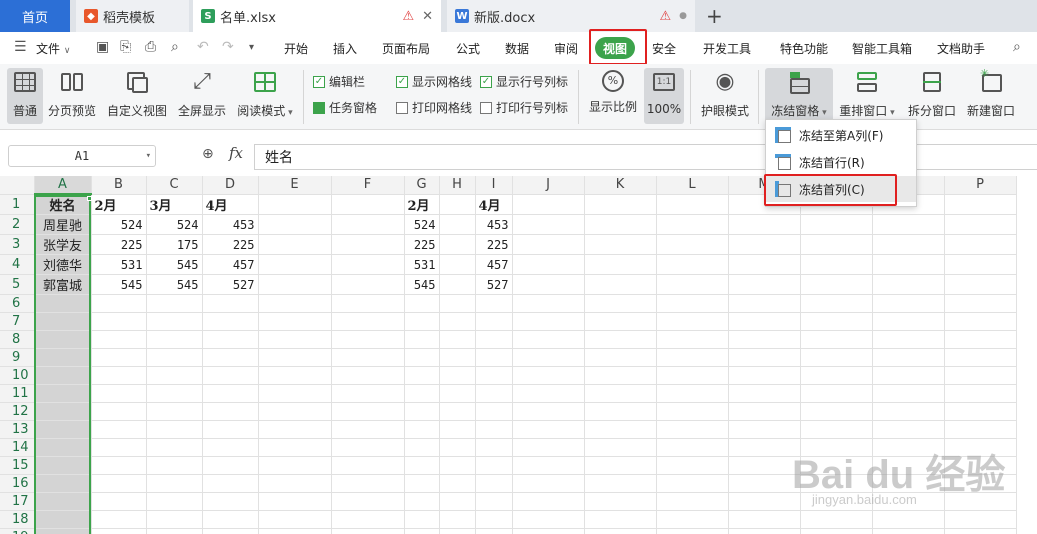  What do you see at coordinates (89, 198) in the screenshot?
I see `fill-handle` at bounding box center [89, 198].